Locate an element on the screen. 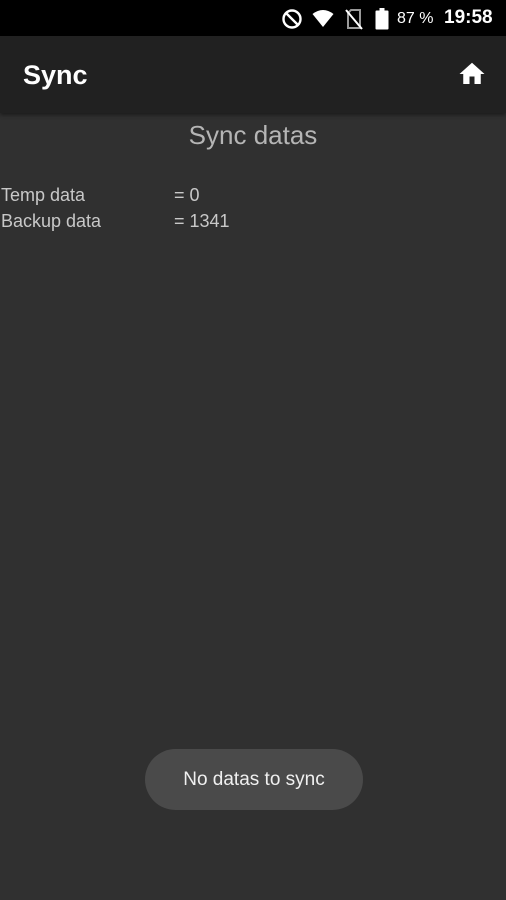 The height and width of the screenshot is (900, 506). temp-data-row: Temp data = 0 is located at coordinates (253, 195).